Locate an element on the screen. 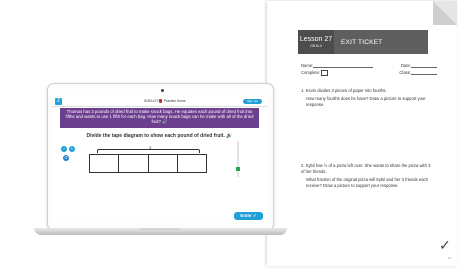 This screenshot has height=269, width=461. app-header: ℤ SHELLEY Practice Home Sign out is located at coordinates (159, 102).